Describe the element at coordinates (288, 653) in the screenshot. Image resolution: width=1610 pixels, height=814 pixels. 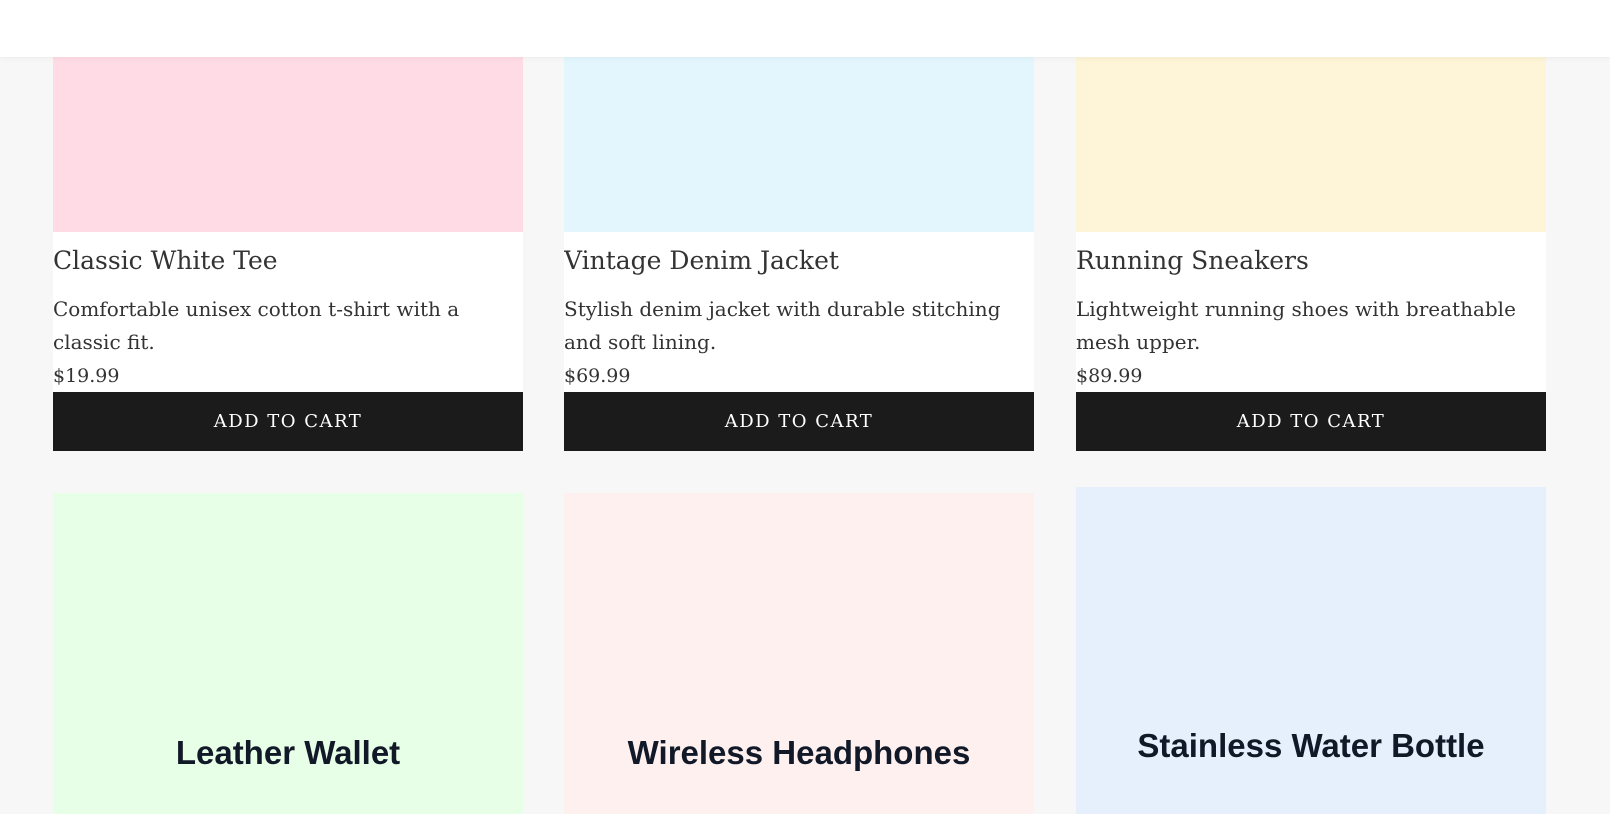
I see `product-card: Leather Wallet` at that location.